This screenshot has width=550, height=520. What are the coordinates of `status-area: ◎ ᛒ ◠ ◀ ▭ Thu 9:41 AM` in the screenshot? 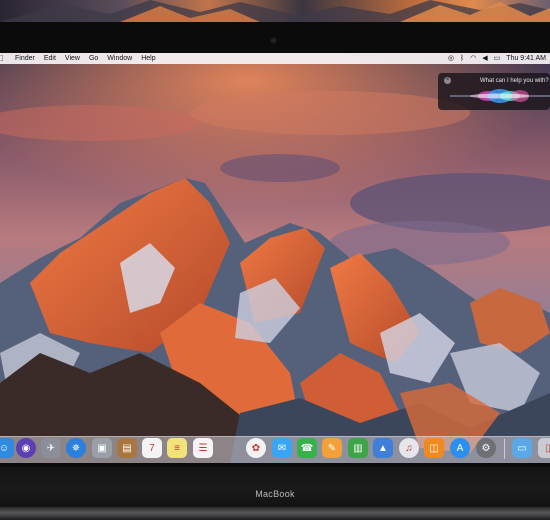 It's located at (497, 58).